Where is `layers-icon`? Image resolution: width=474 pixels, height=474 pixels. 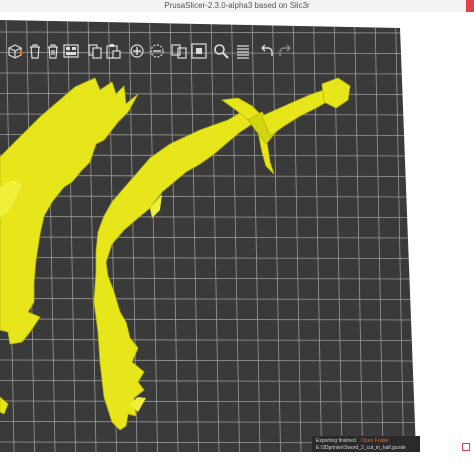
layers-icon is located at coordinates (243, 51).